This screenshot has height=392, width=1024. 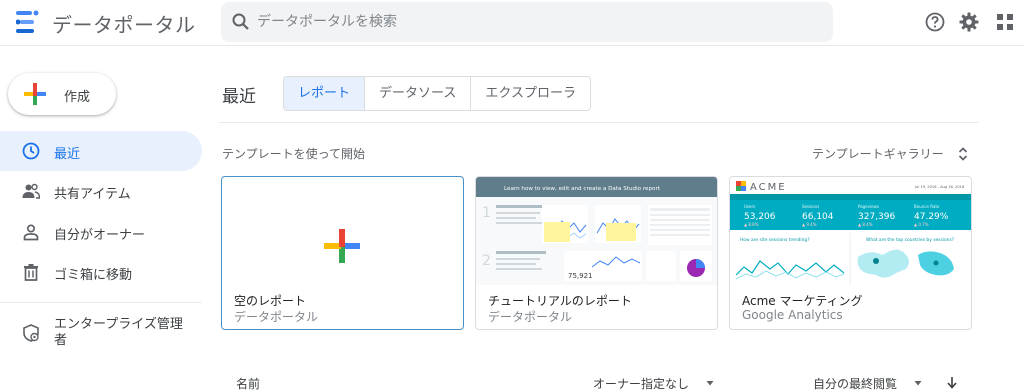 What do you see at coordinates (751, 224) in the screenshot?
I see `svg-text: ▲ 8.8%` at bounding box center [751, 224].